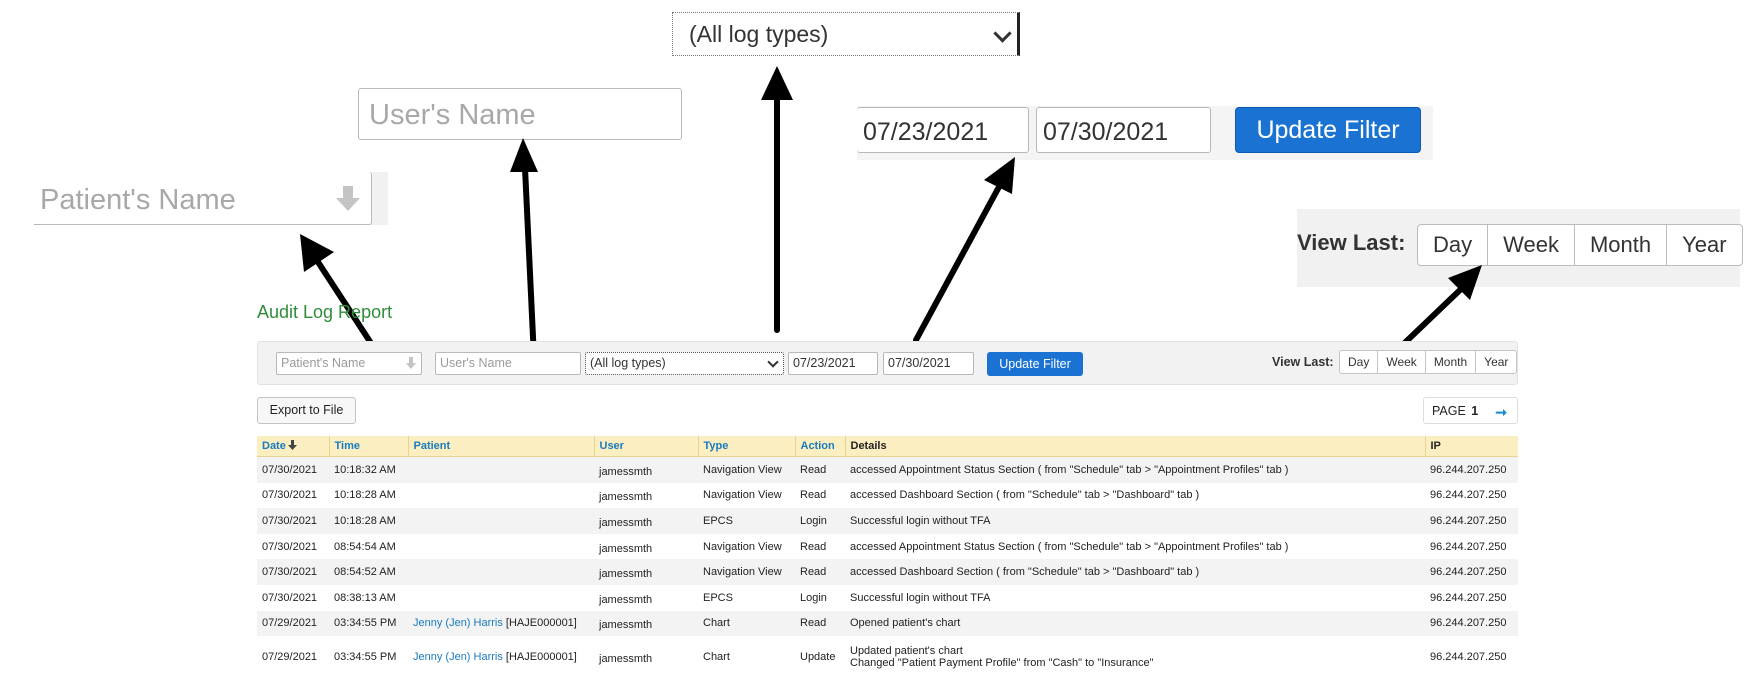 The image size is (1752, 677). What do you see at coordinates (746, 469) in the screenshot?
I see `cell-type: Navigation View` at bounding box center [746, 469].